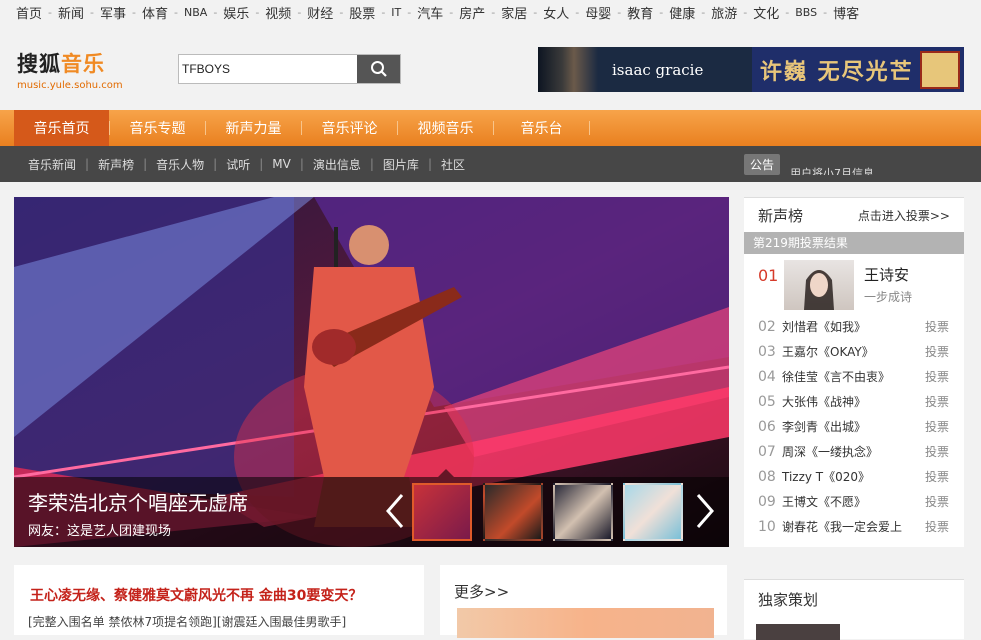 The height and width of the screenshot is (640, 981). I want to click on topnav-link: IT, so click(396, 12).